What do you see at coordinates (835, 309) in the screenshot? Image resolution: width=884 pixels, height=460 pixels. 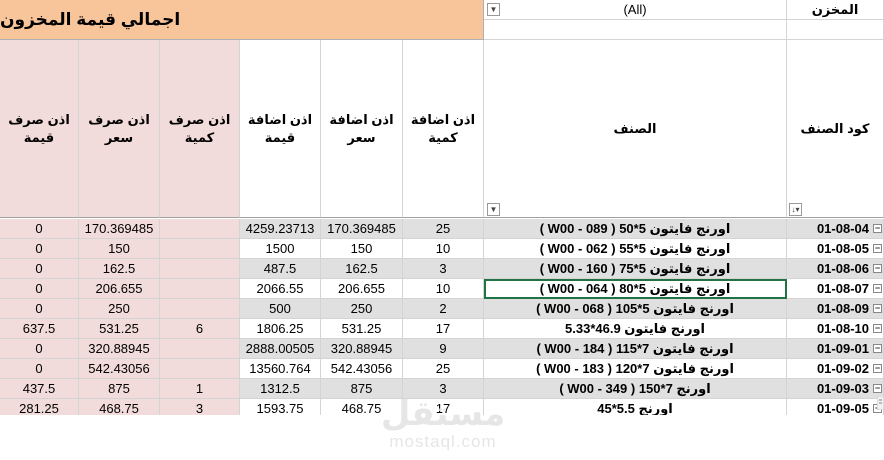 I see `cell-code: 01-08-09−` at bounding box center [835, 309].